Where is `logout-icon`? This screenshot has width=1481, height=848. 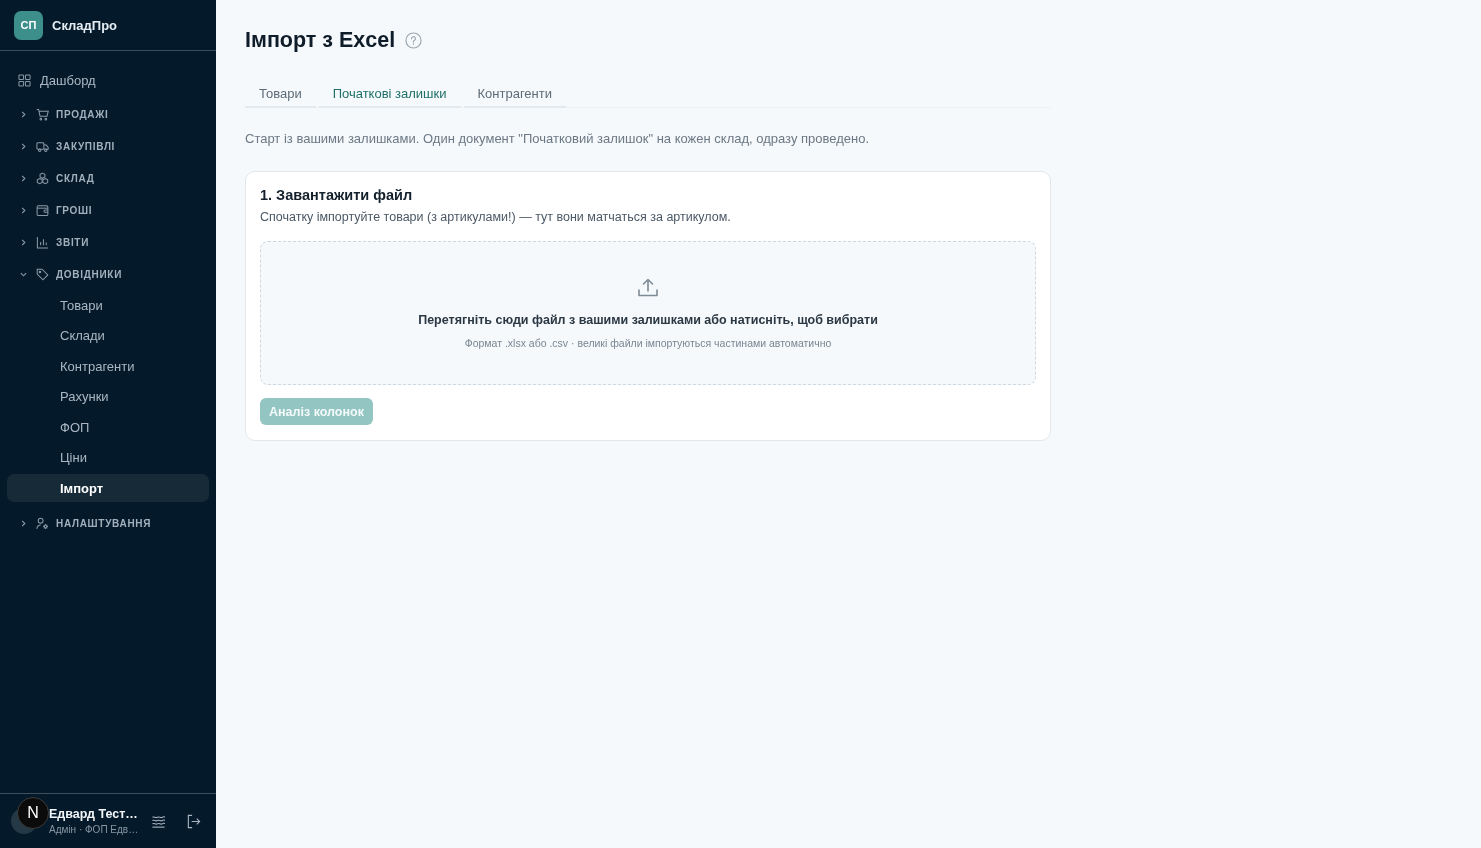
logout-icon is located at coordinates (193, 821).